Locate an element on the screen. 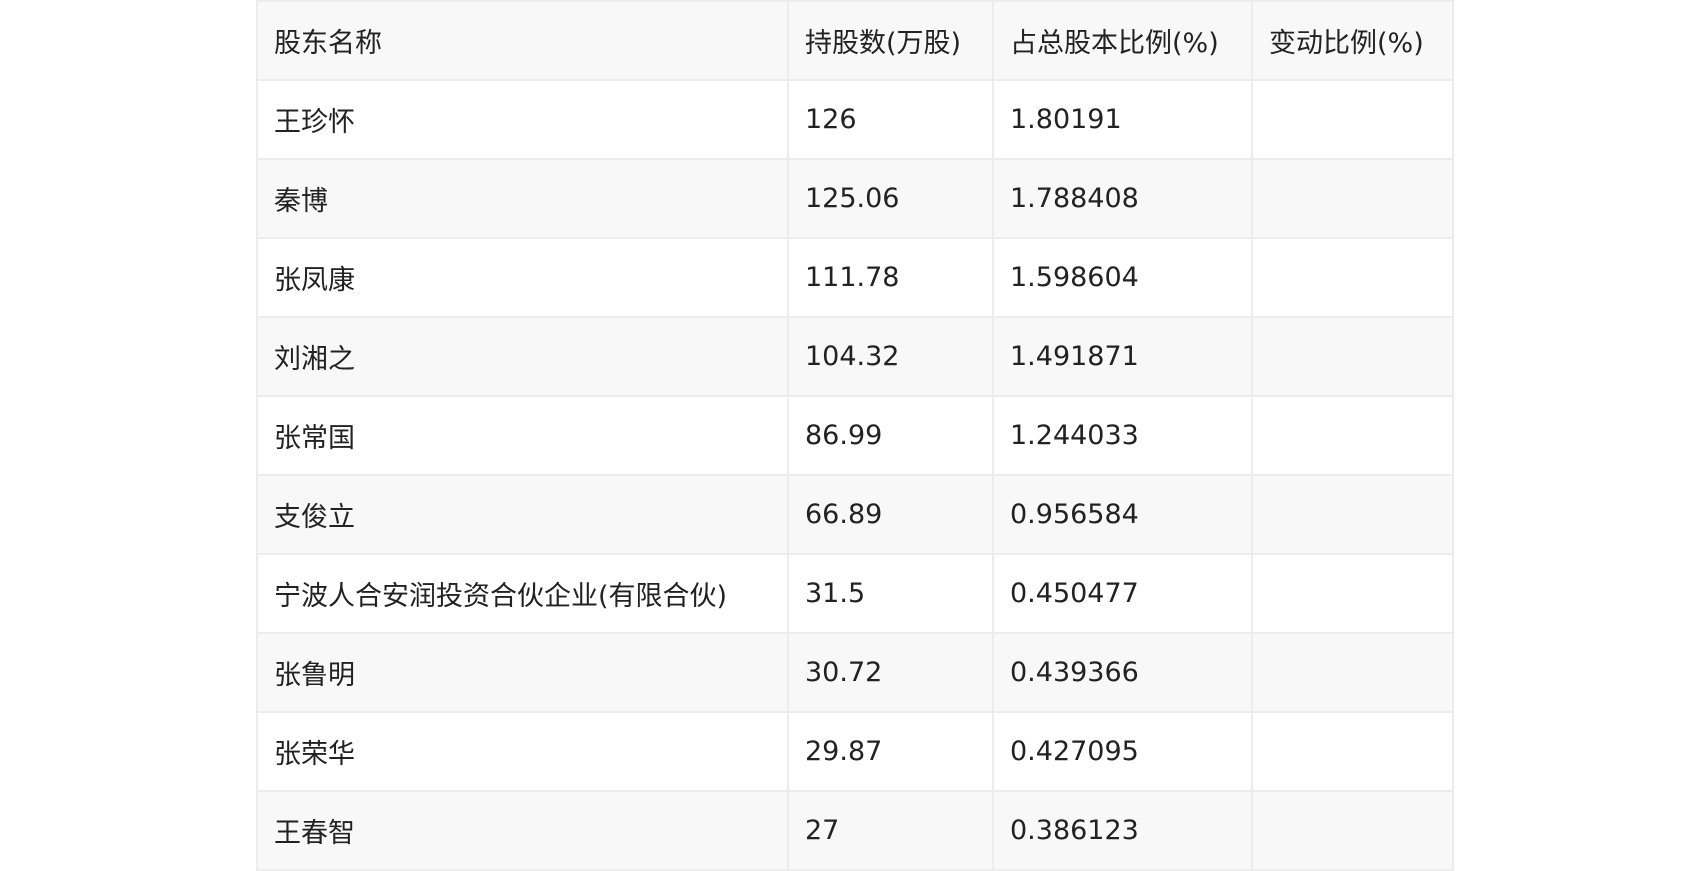  cell-shareholder-name: 支俊立 is located at coordinates (522, 514).